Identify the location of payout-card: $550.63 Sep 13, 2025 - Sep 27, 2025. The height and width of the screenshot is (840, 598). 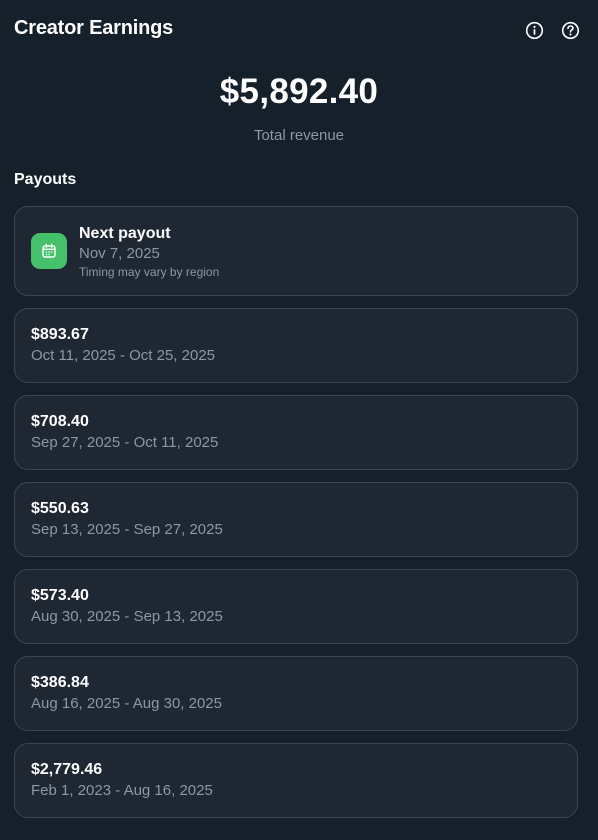
(296, 519).